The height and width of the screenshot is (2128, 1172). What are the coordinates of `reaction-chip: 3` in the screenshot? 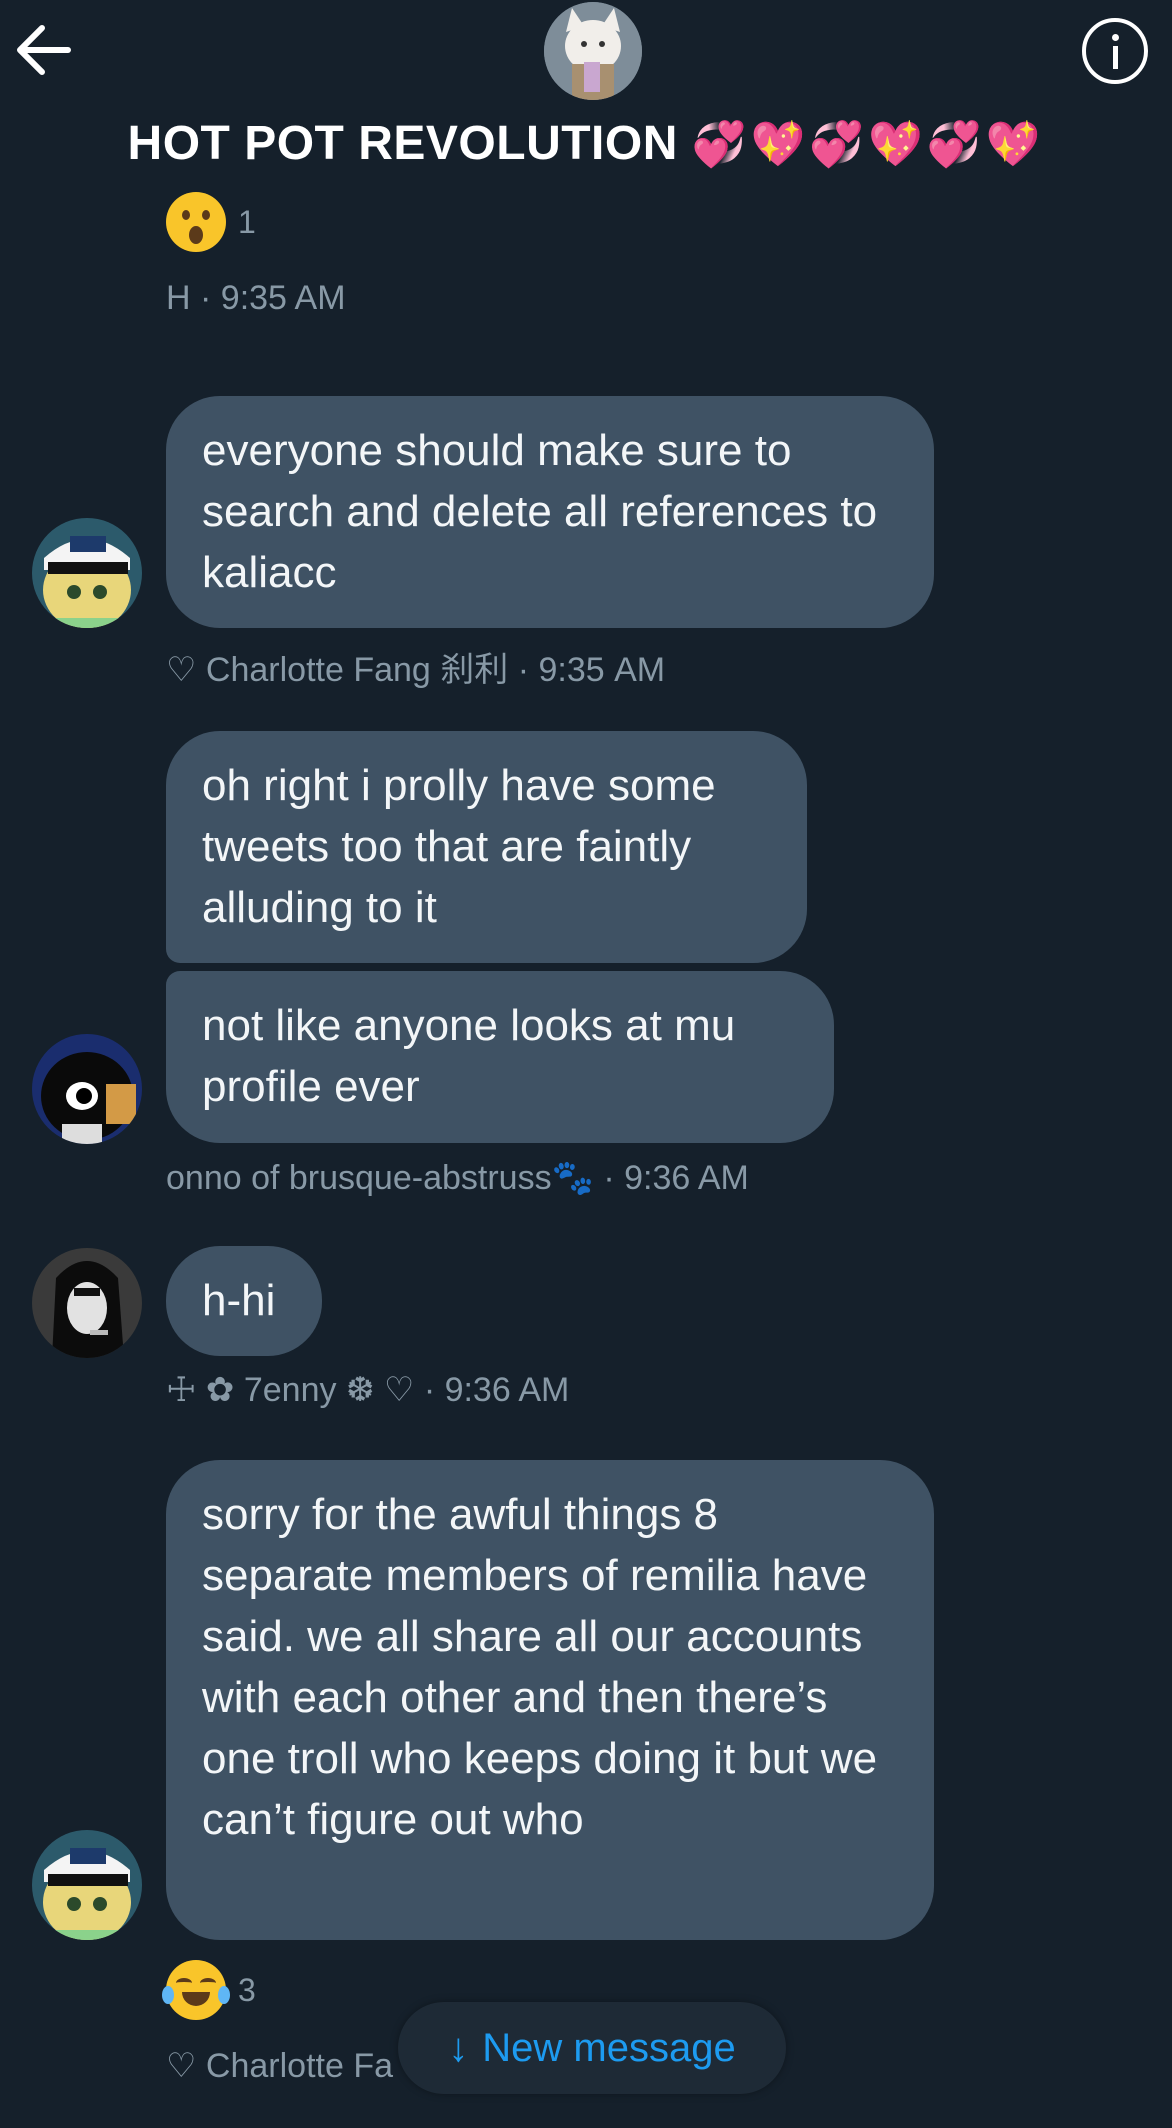 It's located at (209, 1990).